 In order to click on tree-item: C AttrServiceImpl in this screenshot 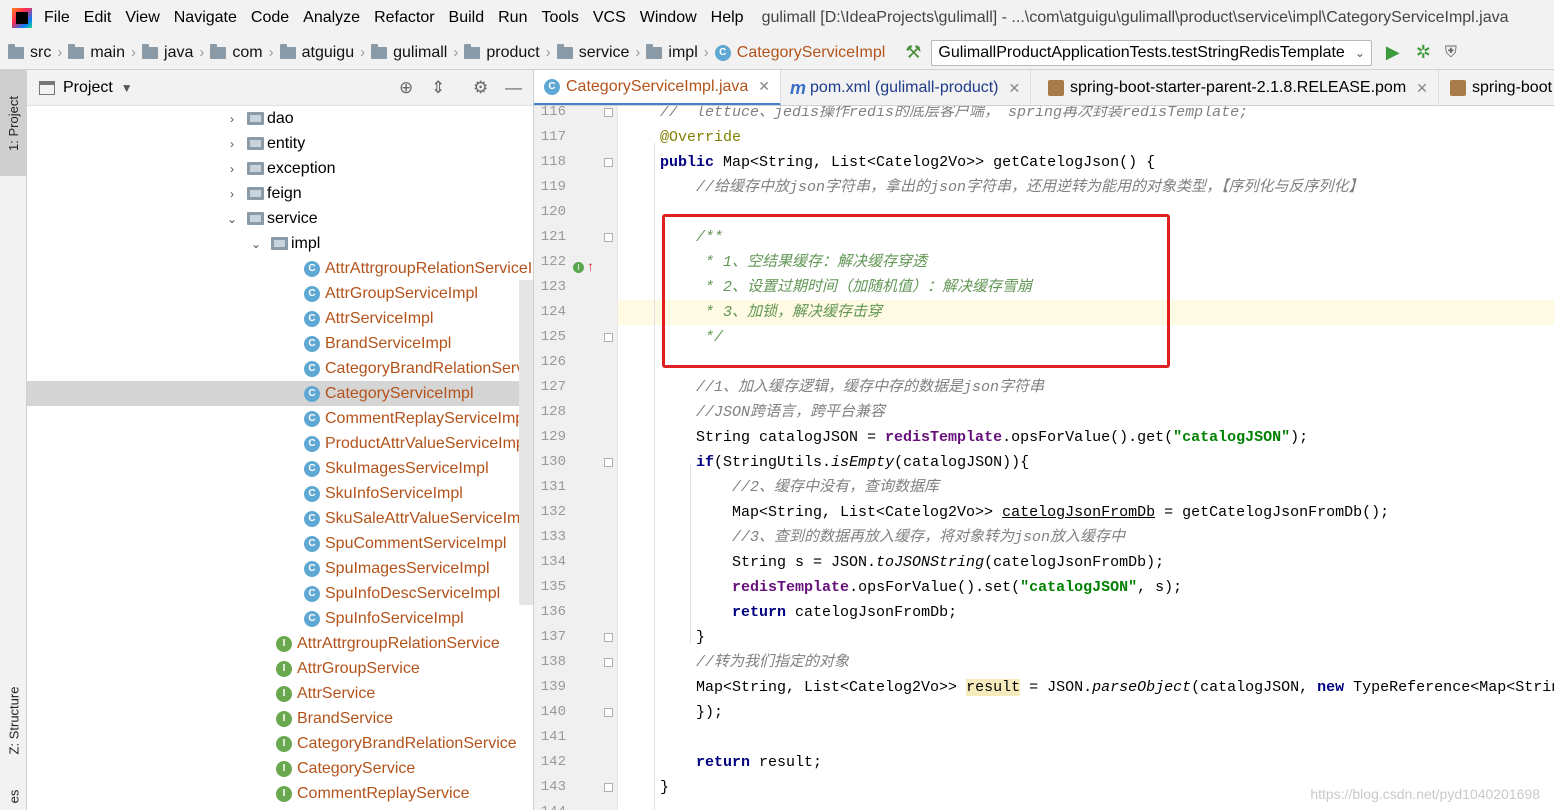, I will do `click(280, 318)`.